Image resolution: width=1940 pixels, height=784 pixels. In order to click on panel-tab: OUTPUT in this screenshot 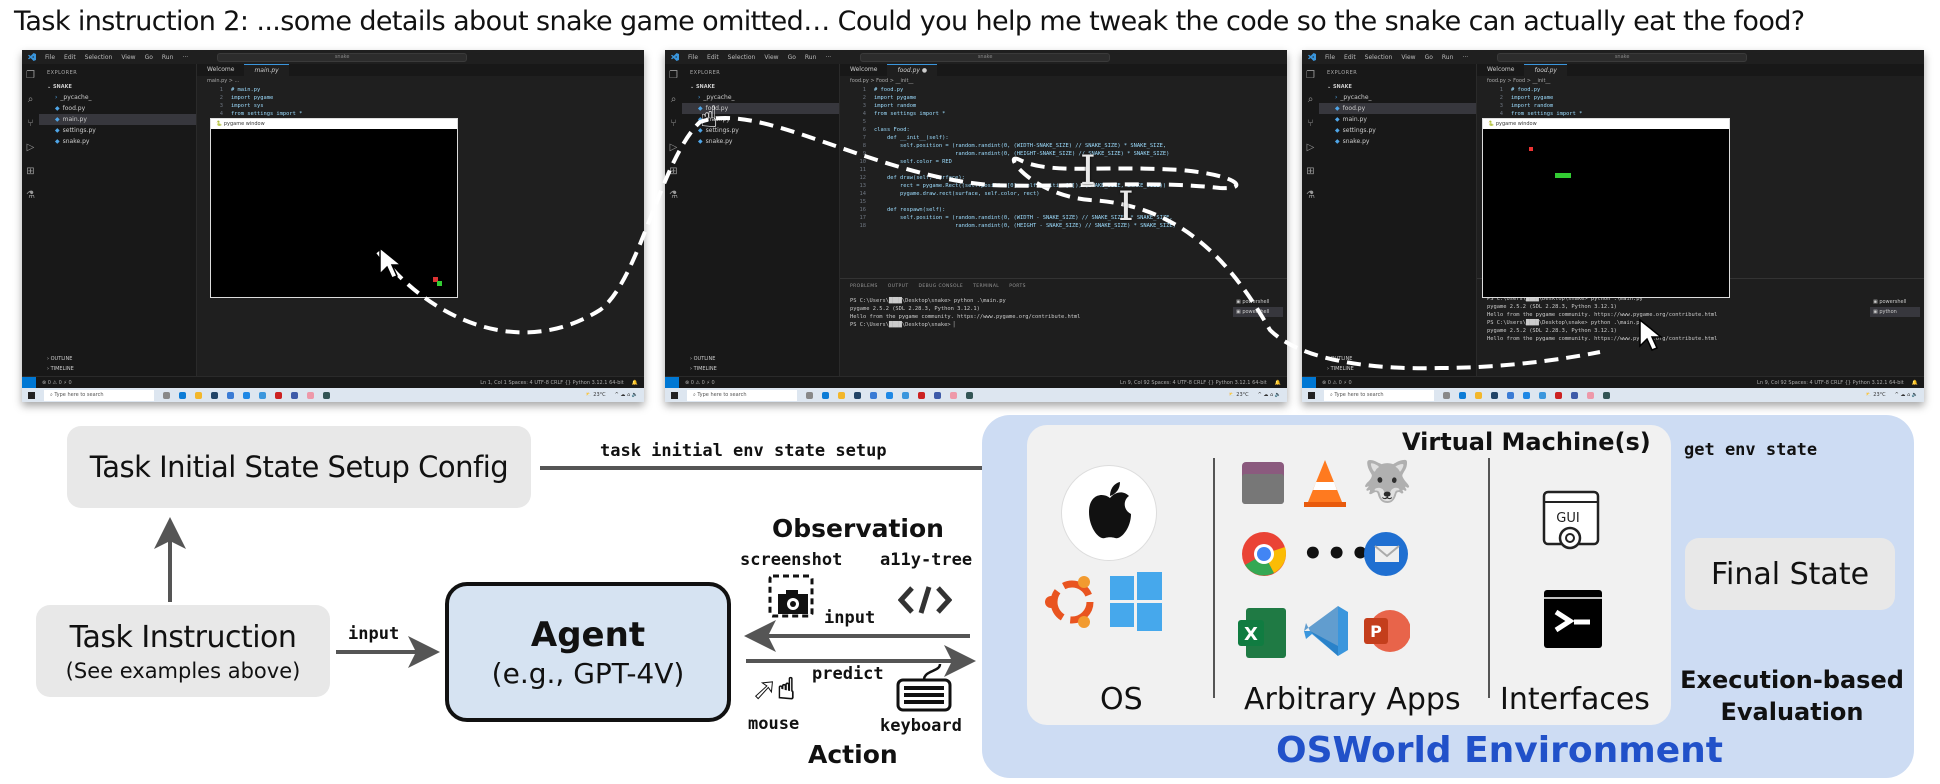, I will do `click(898, 286)`.